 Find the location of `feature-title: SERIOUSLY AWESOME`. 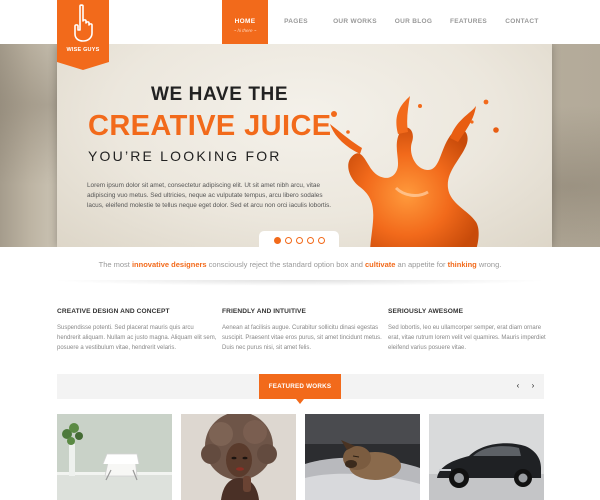

feature-title: SERIOUSLY AWESOME is located at coordinates (426, 311).